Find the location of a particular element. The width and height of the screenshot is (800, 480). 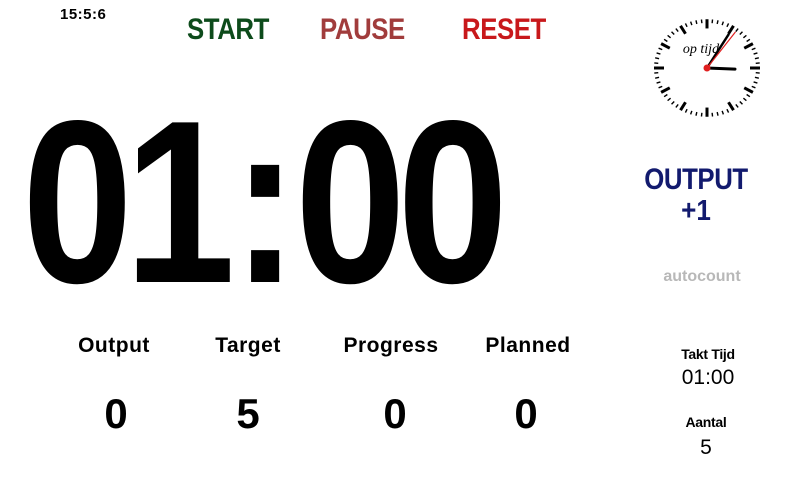

start-button: START is located at coordinates (228, 30).